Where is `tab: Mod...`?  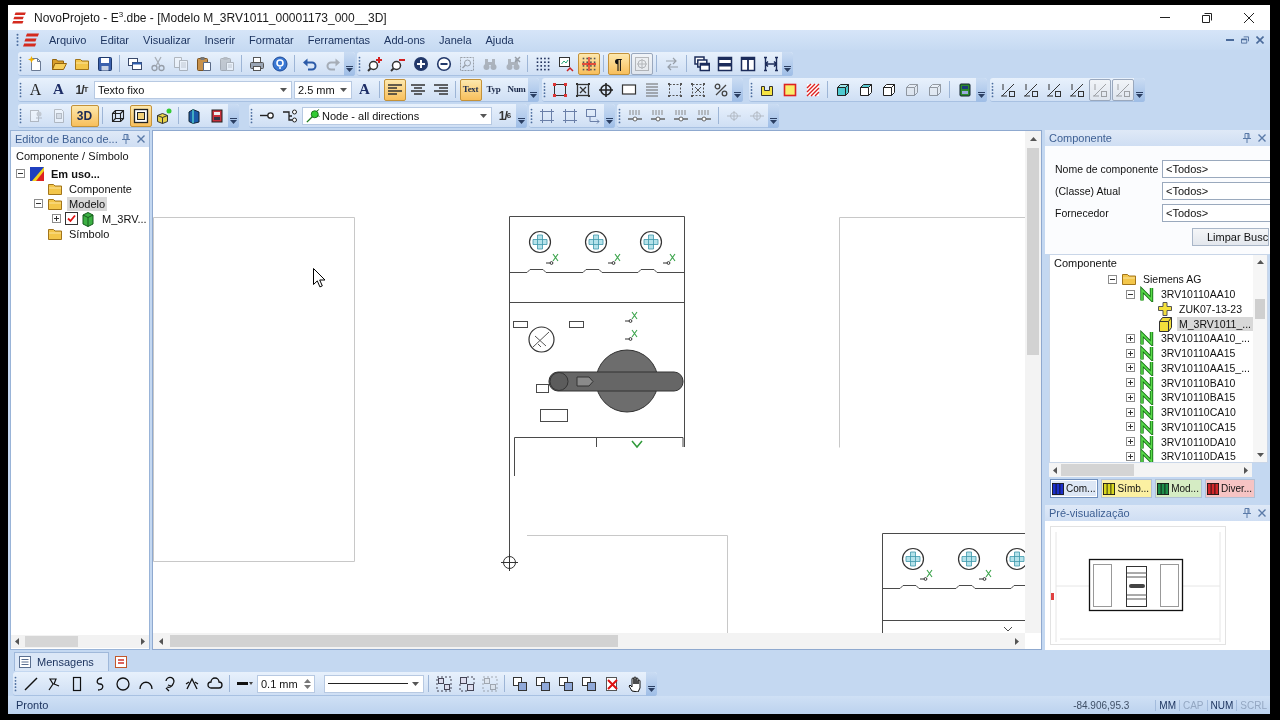 tab: Mod... is located at coordinates (1178, 488).